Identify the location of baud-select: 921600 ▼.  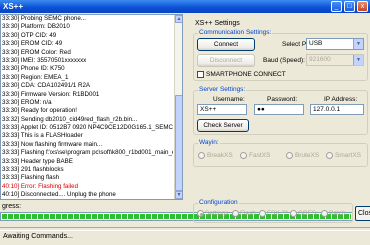
(335, 60).